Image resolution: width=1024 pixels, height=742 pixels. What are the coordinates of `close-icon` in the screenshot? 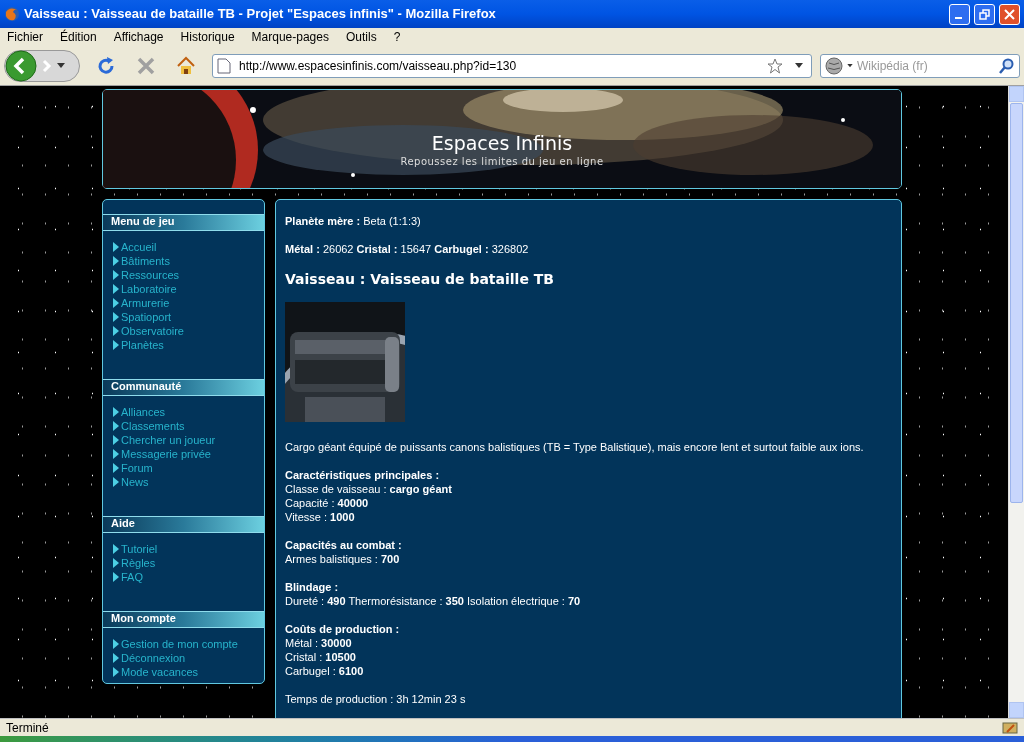 It's located at (1009, 14).